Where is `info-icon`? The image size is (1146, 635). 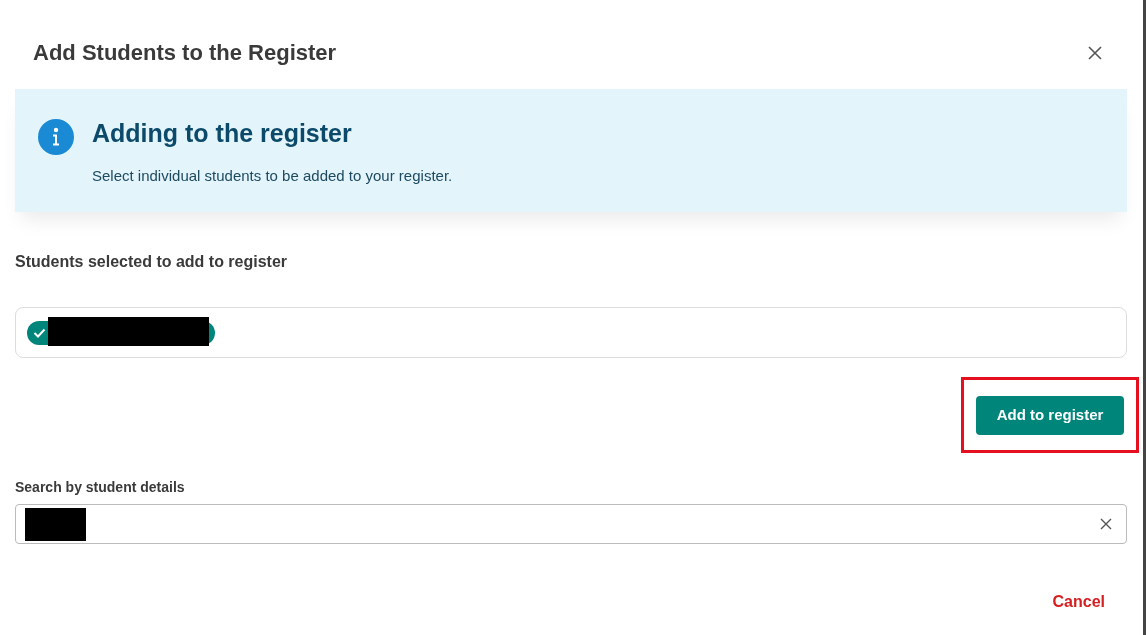 info-icon is located at coordinates (56, 137).